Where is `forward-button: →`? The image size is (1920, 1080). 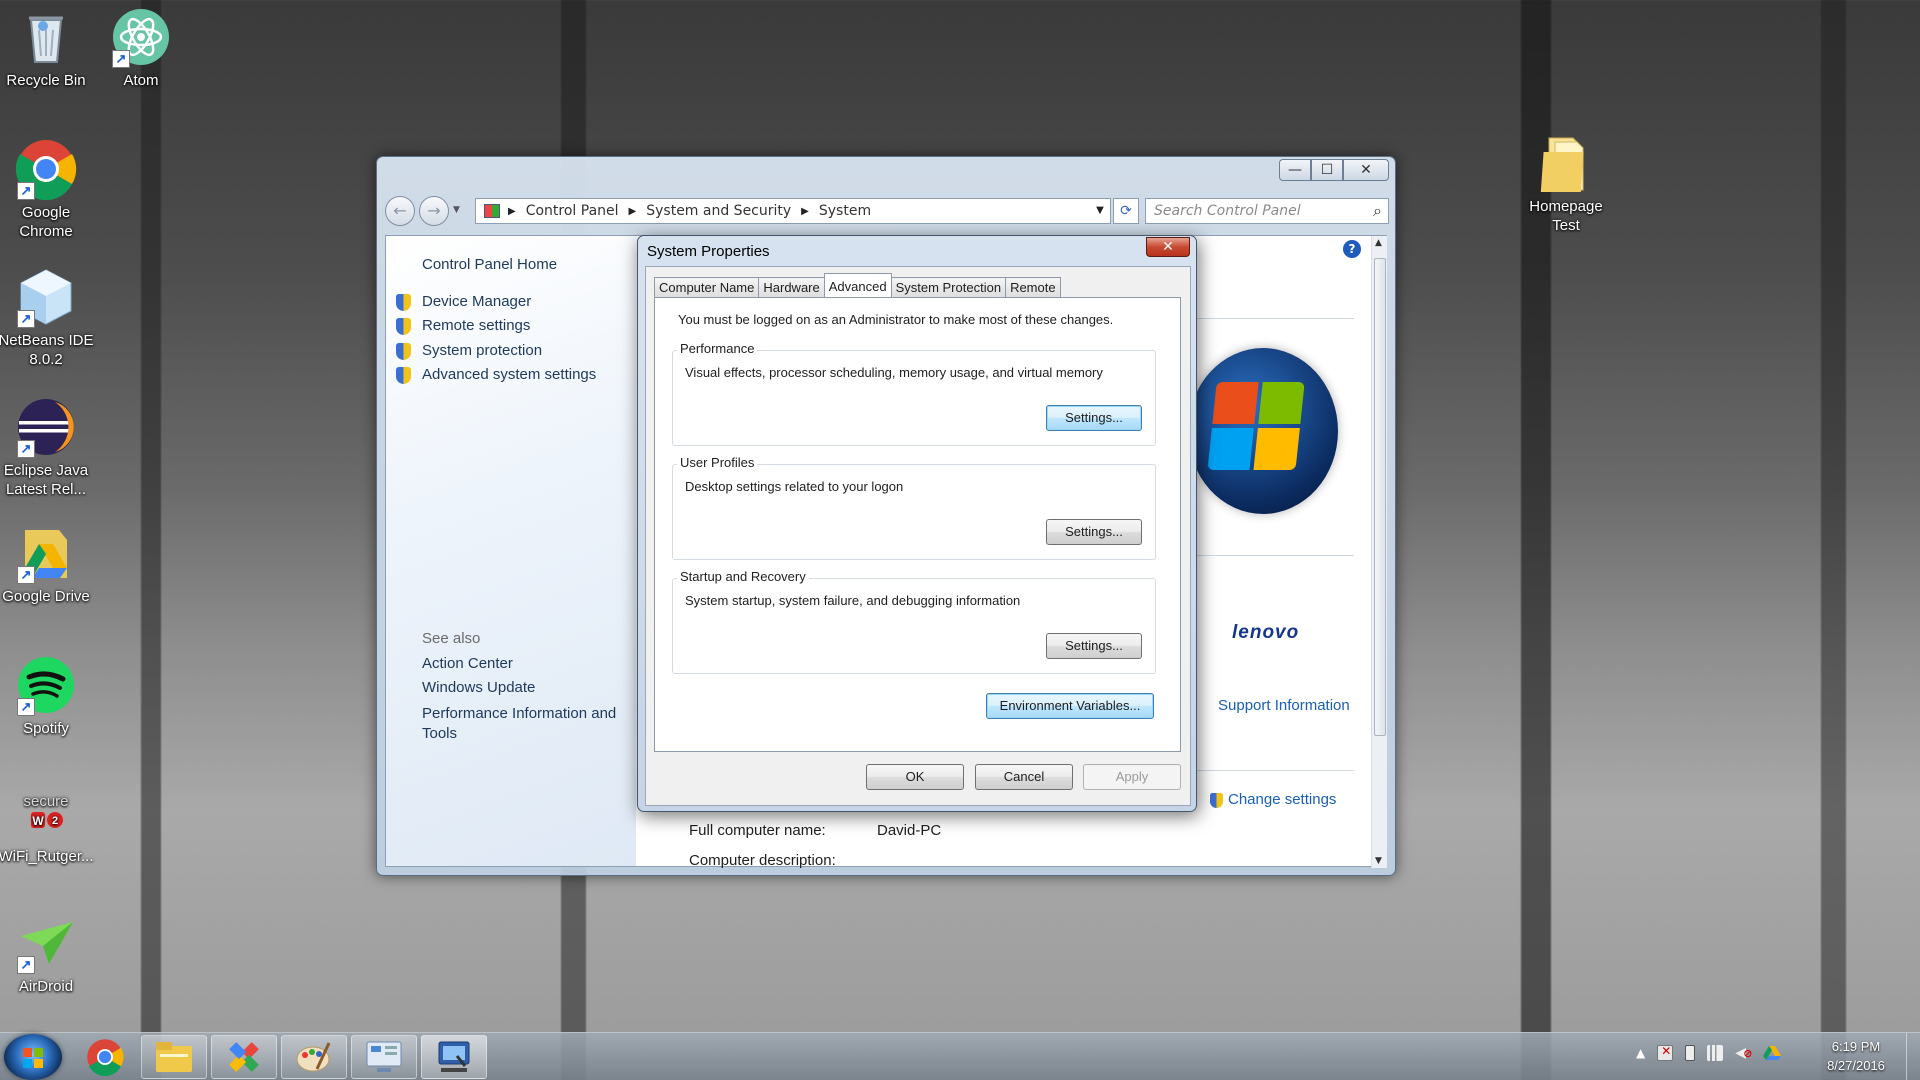 forward-button: → is located at coordinates (434, 211).